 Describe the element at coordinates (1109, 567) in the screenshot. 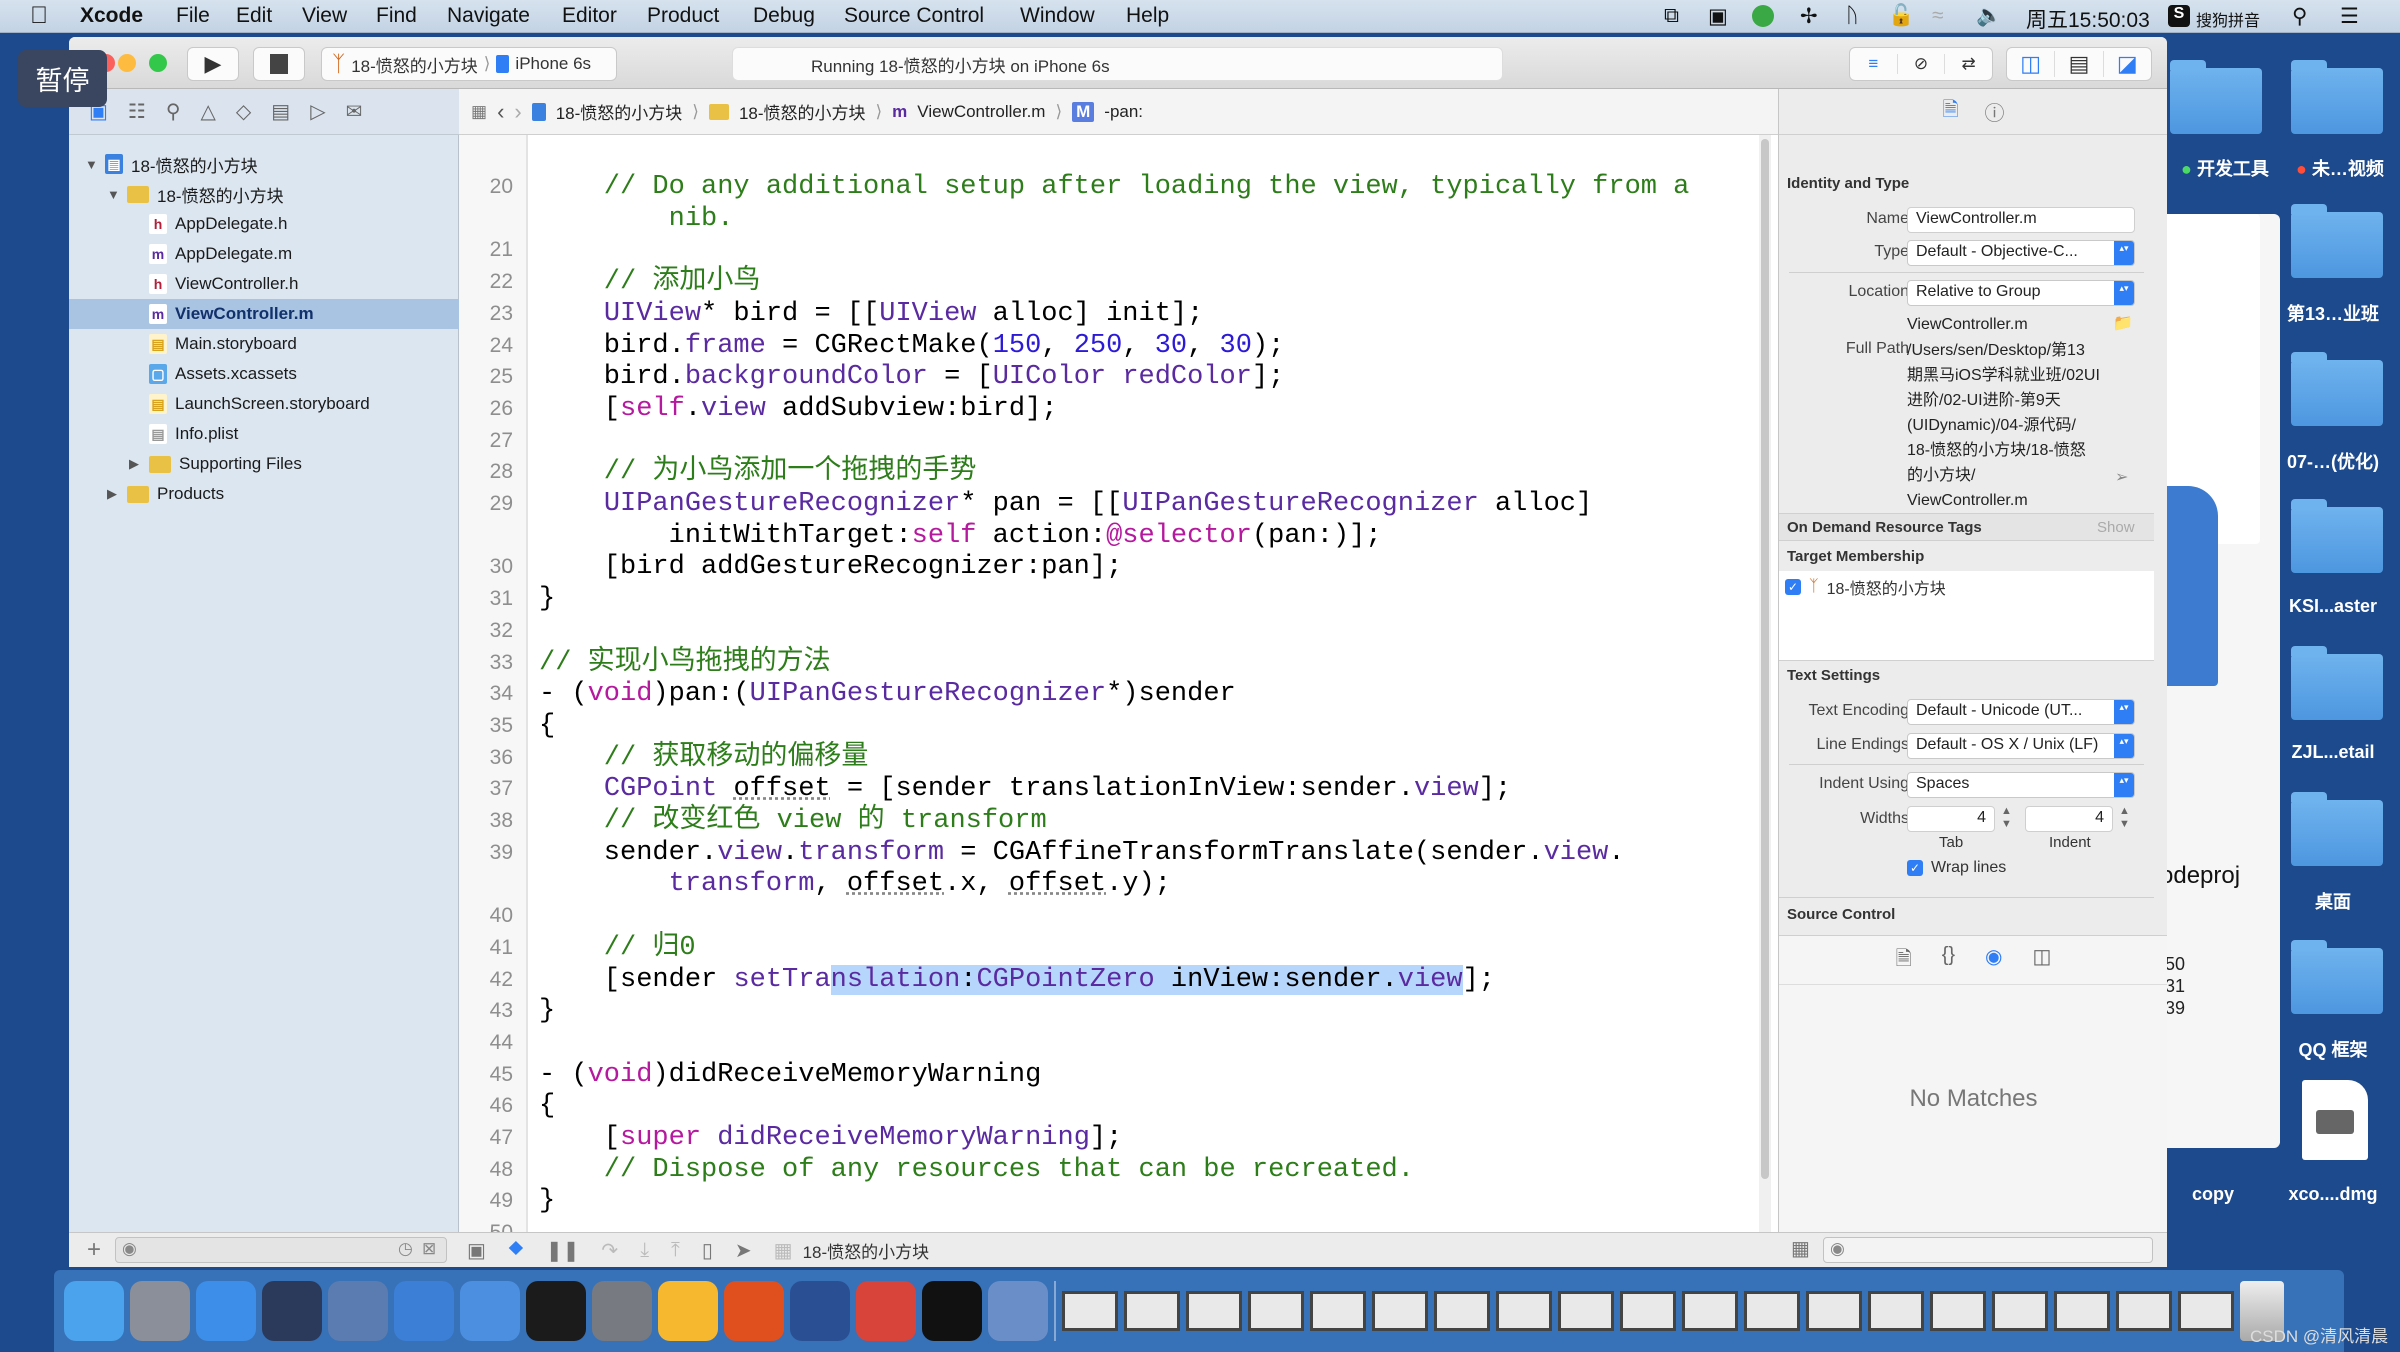

I see `code-line: 30 [bird addGestureRecognizer:pan];` at that location.